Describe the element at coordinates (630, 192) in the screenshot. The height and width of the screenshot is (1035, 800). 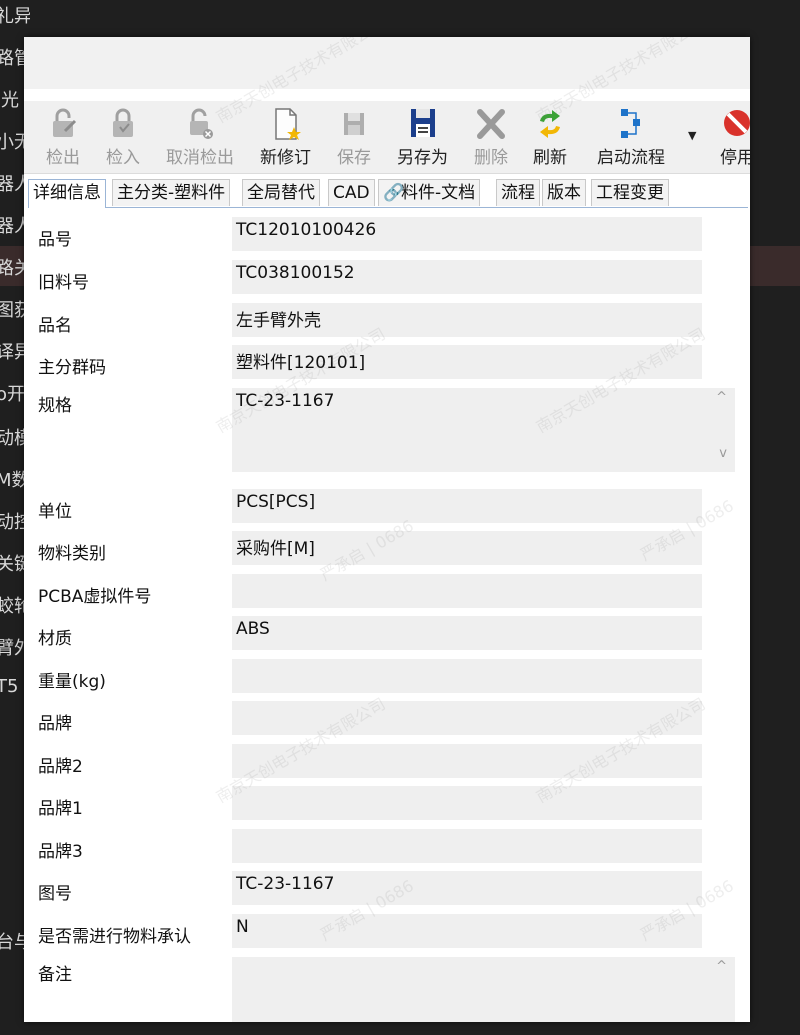
I see `tab-engineering-change: 工程变更` at that location.